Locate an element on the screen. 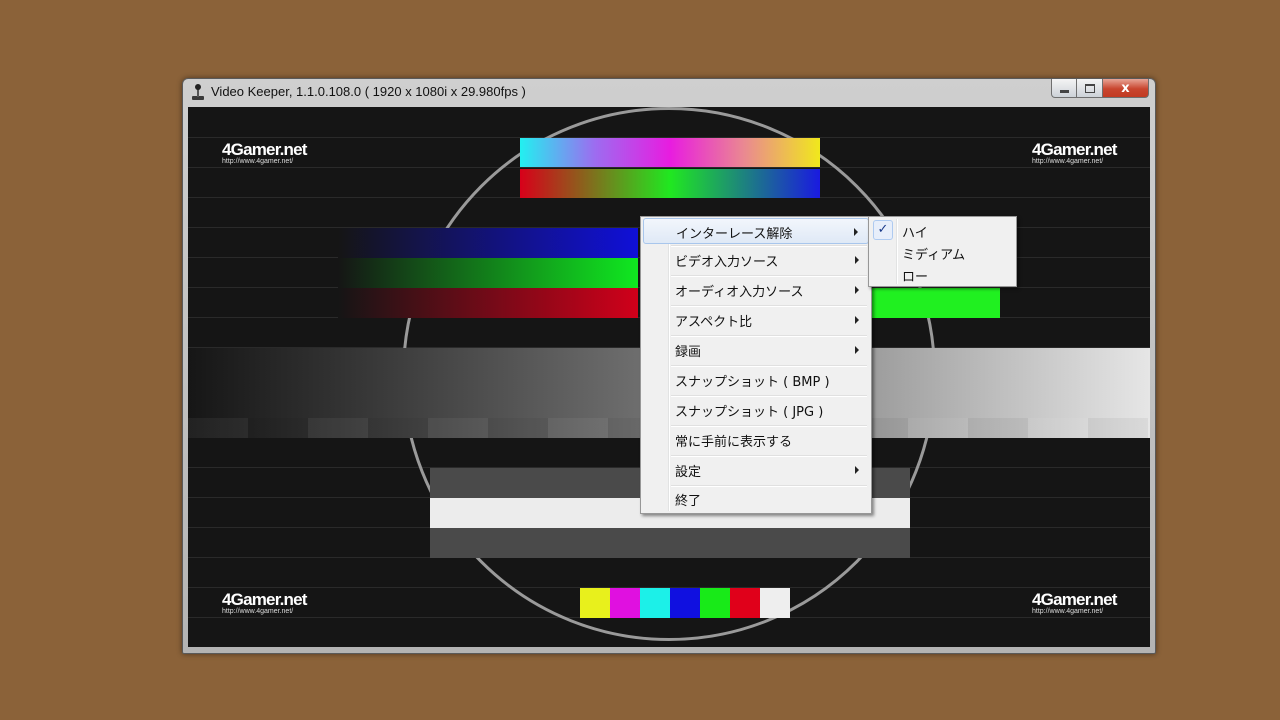 The width and height of the screenshot is (1280, 720). menu-item-label: スナップショット ( JPG ) is located at coordinates (749, 412).